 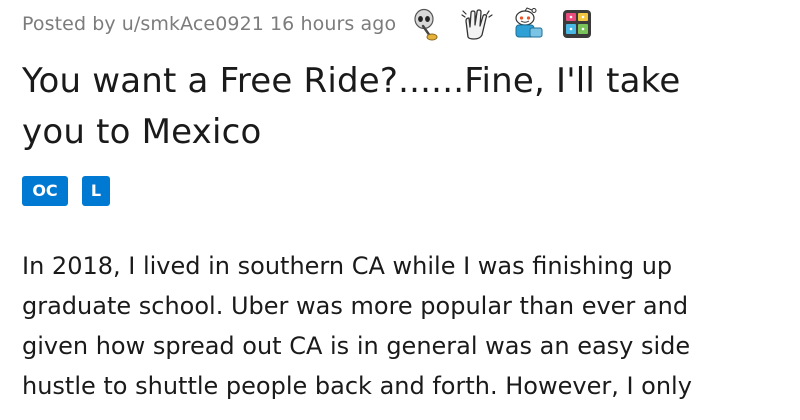 What do you see at coordinates (193, 24) in the screenshot?
I see `author-link: u/smkAce0921` at bounding box center [193, 24].